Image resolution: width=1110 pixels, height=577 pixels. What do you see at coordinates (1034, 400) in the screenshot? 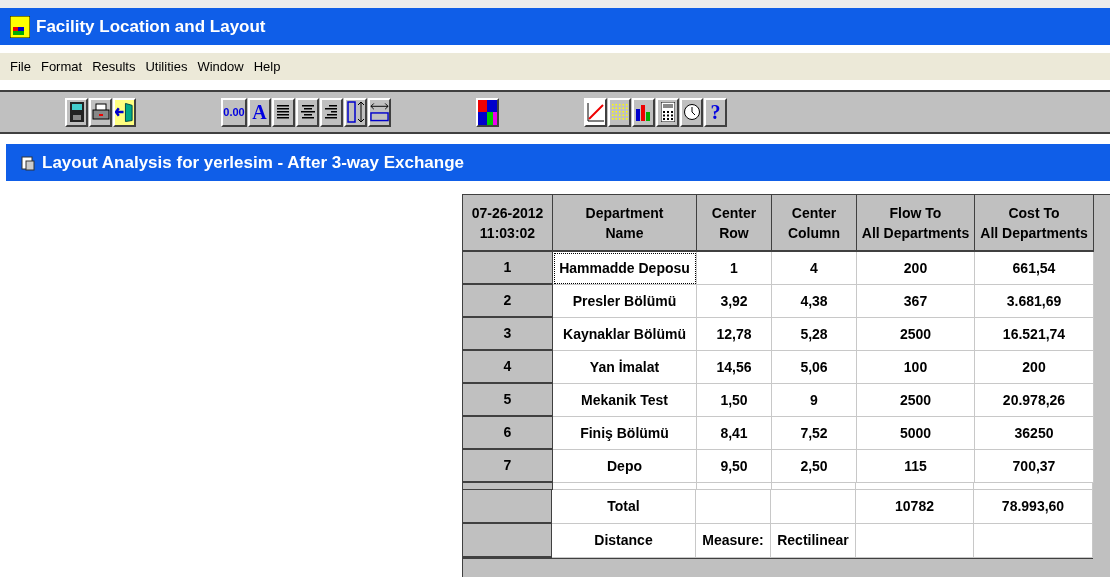
I see `table-cell: 20.978,26` at bounding box center [1034, 400].